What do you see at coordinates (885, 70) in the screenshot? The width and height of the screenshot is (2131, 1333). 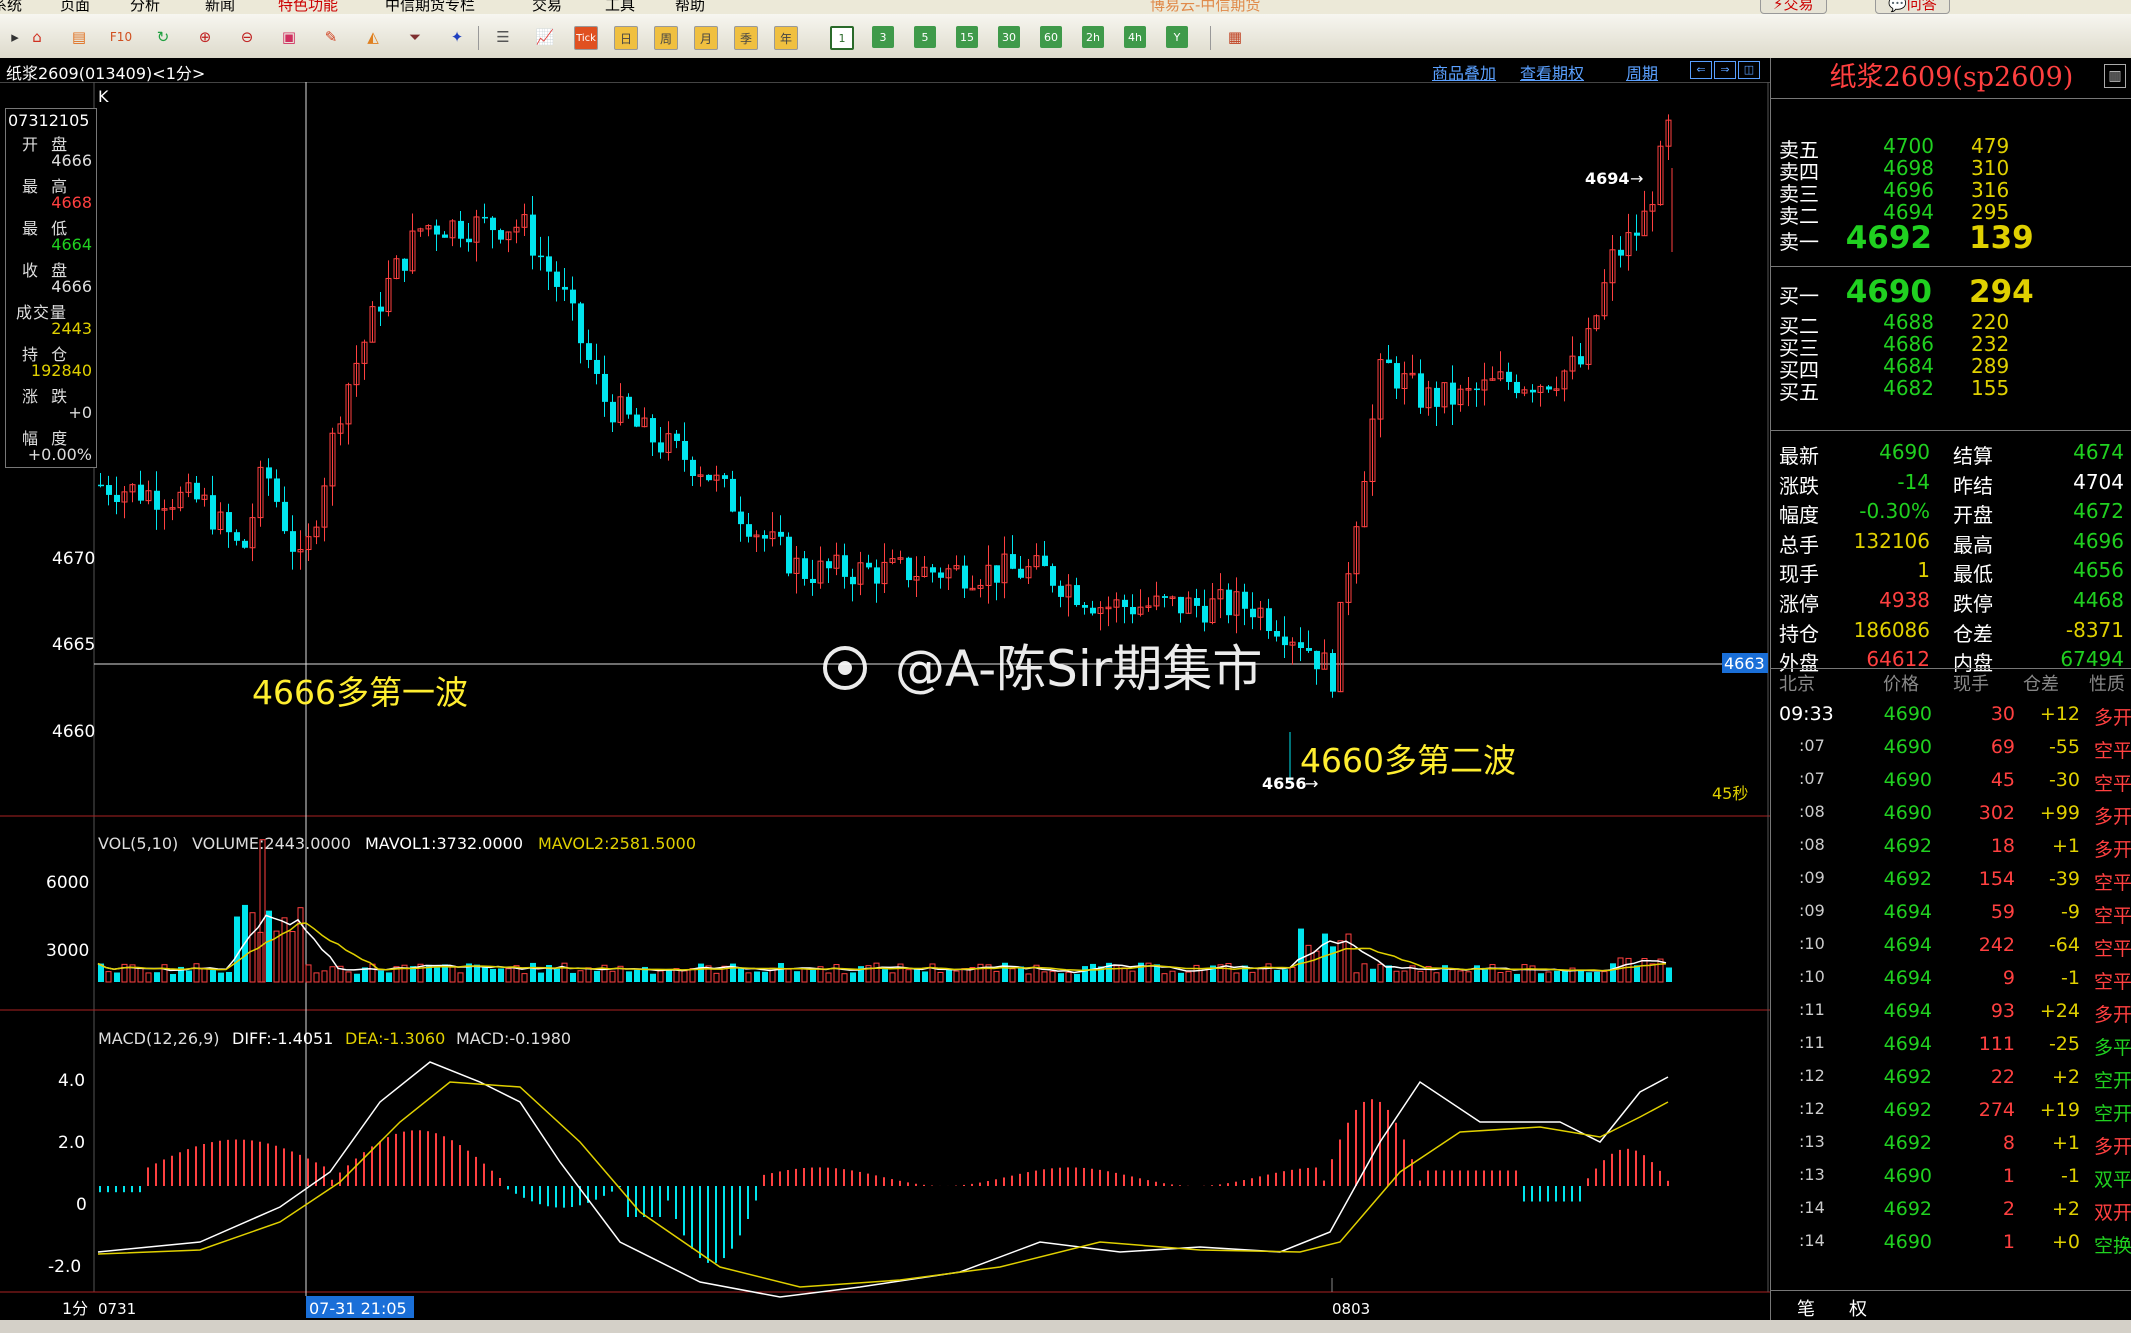 I see `chart-header: 纸浆2609(013409)<1分> 商品叠加 查看期权 周期 ⇐ ⇒ ◫` at bounding box center [885, 70].